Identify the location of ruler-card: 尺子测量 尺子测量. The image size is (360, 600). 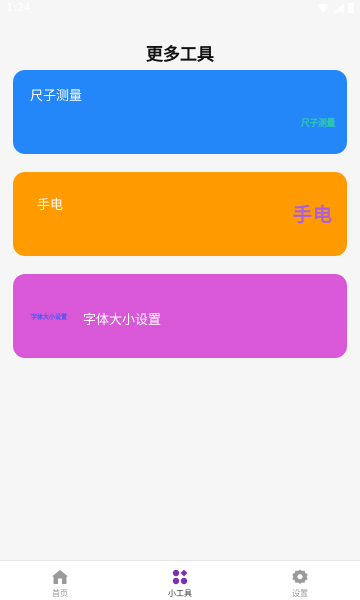
(180, 112).